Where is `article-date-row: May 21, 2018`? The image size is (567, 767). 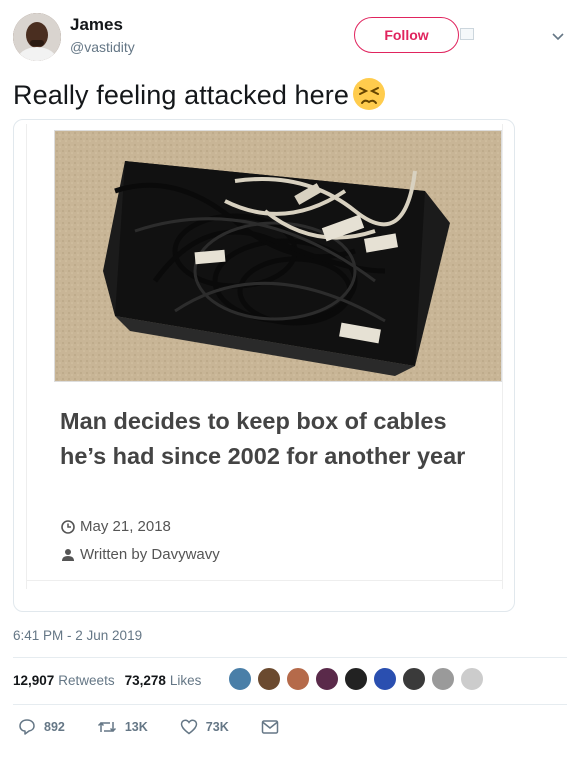
article-date-row: May 21, 2018 is located at coordinates (116, 526).